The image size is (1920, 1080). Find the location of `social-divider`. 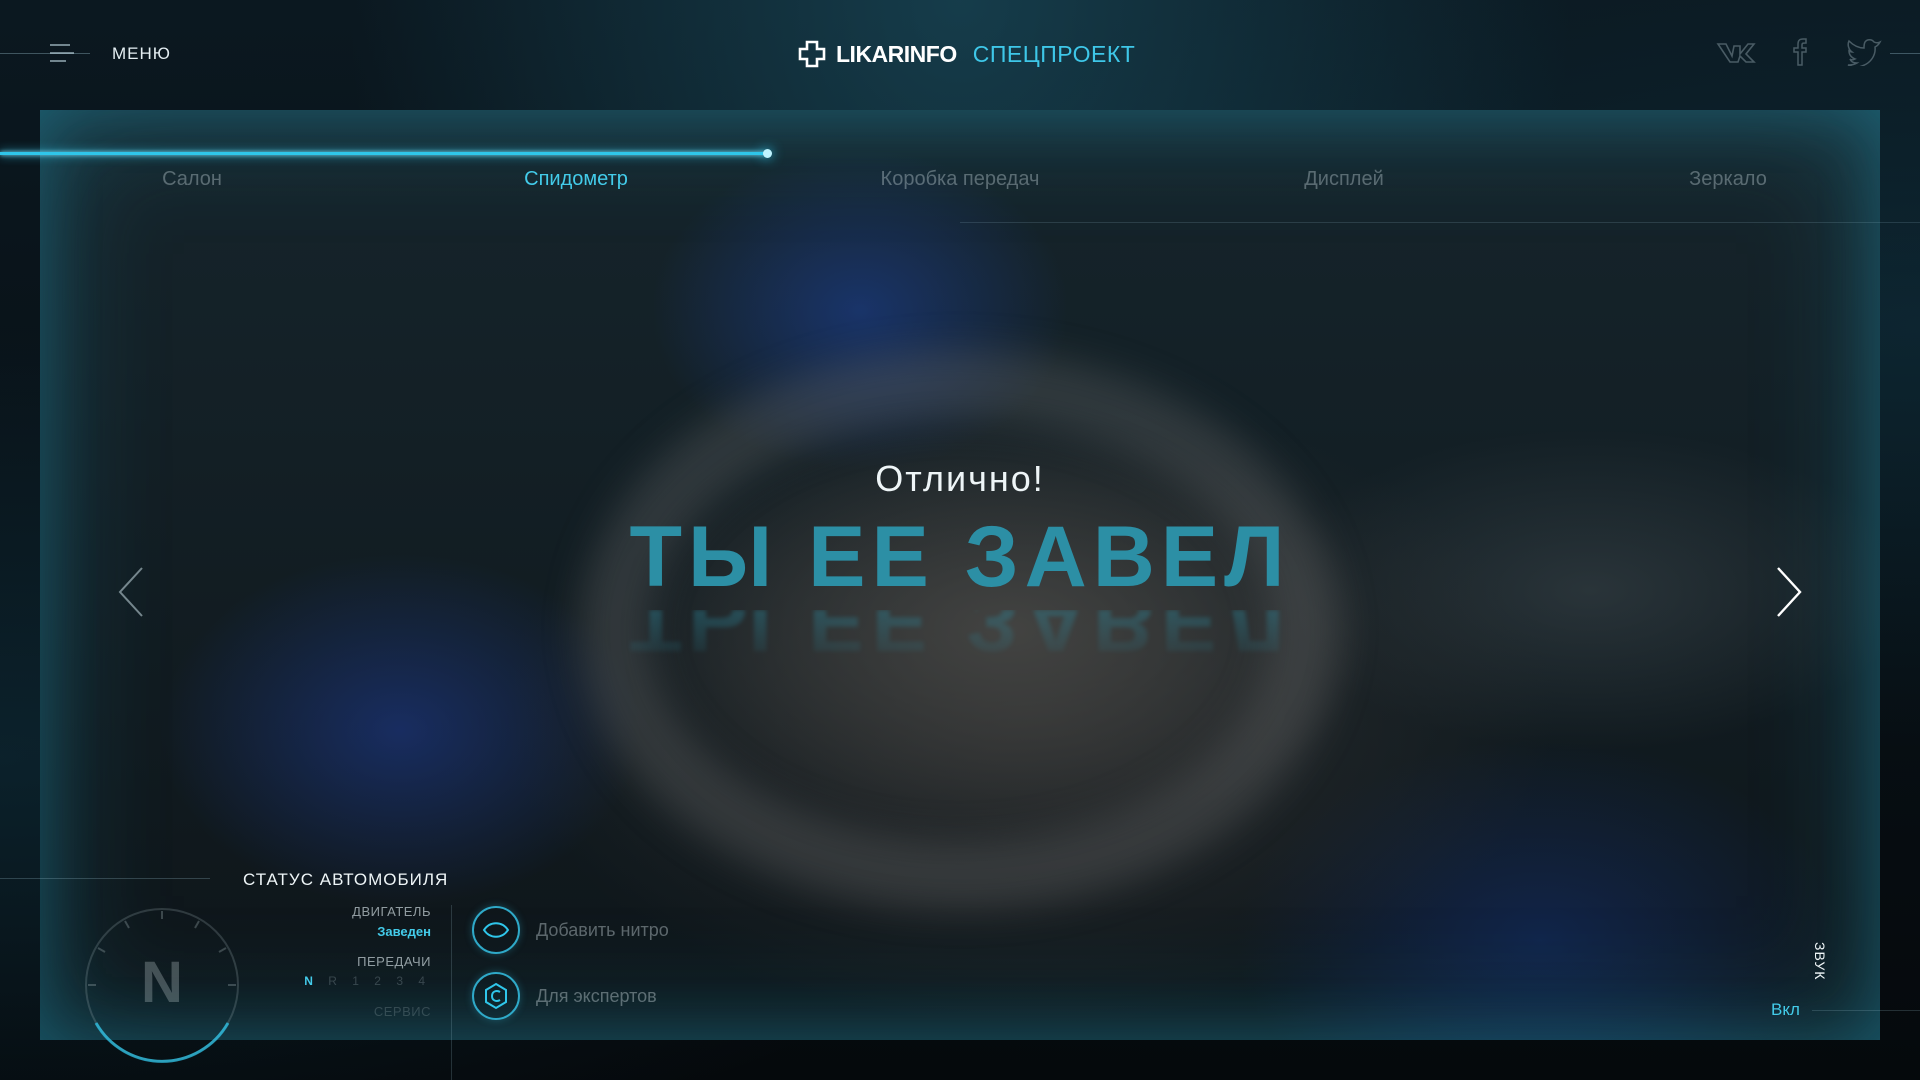

social-divider is located at coordinates (1905, 53).